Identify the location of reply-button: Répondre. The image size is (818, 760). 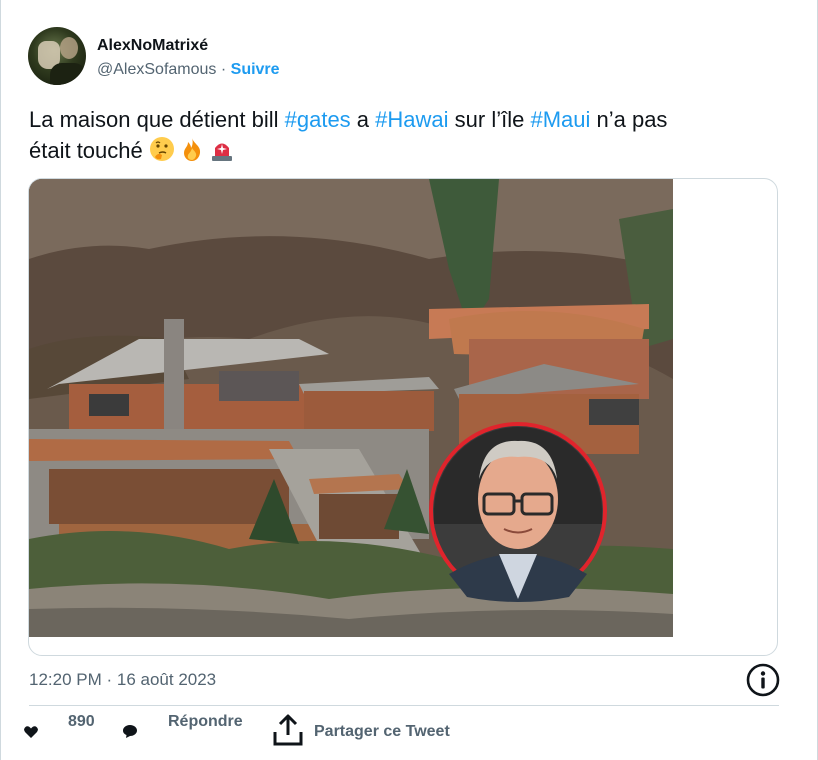
(205, 722).